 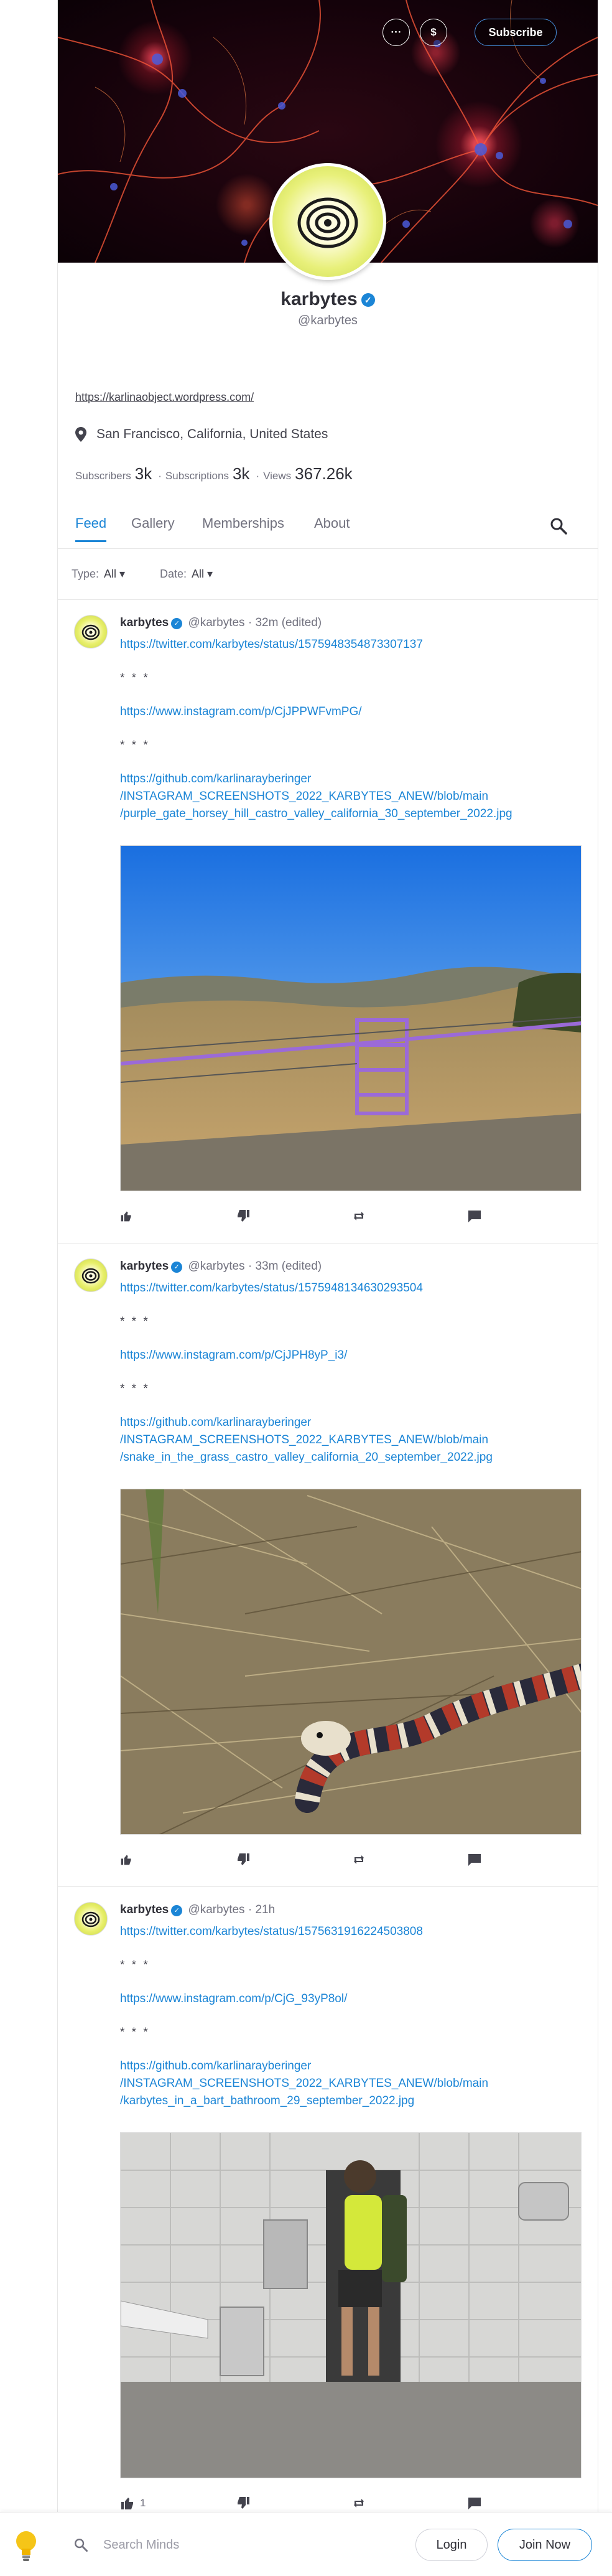 I want to click on instagram-link: https://www.instagram.com/p/CjJPH8yP_i3/, so click(x=353, y=1355).